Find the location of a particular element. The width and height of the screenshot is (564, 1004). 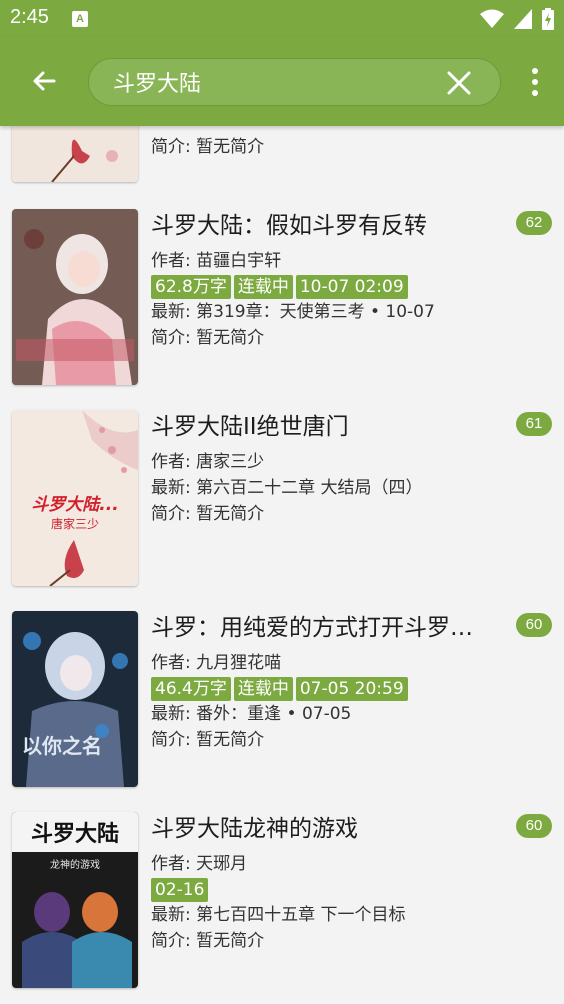

book-latest-chapter: 最新: 第319章：天使第三考 • 10-07 is located at coordinates (293, 312).